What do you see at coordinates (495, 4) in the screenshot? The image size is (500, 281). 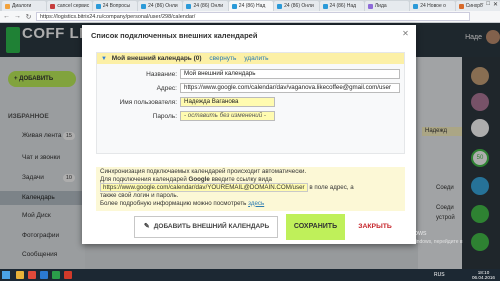 I see `close-window-icon: ✕` at bounding box center [495, 4].